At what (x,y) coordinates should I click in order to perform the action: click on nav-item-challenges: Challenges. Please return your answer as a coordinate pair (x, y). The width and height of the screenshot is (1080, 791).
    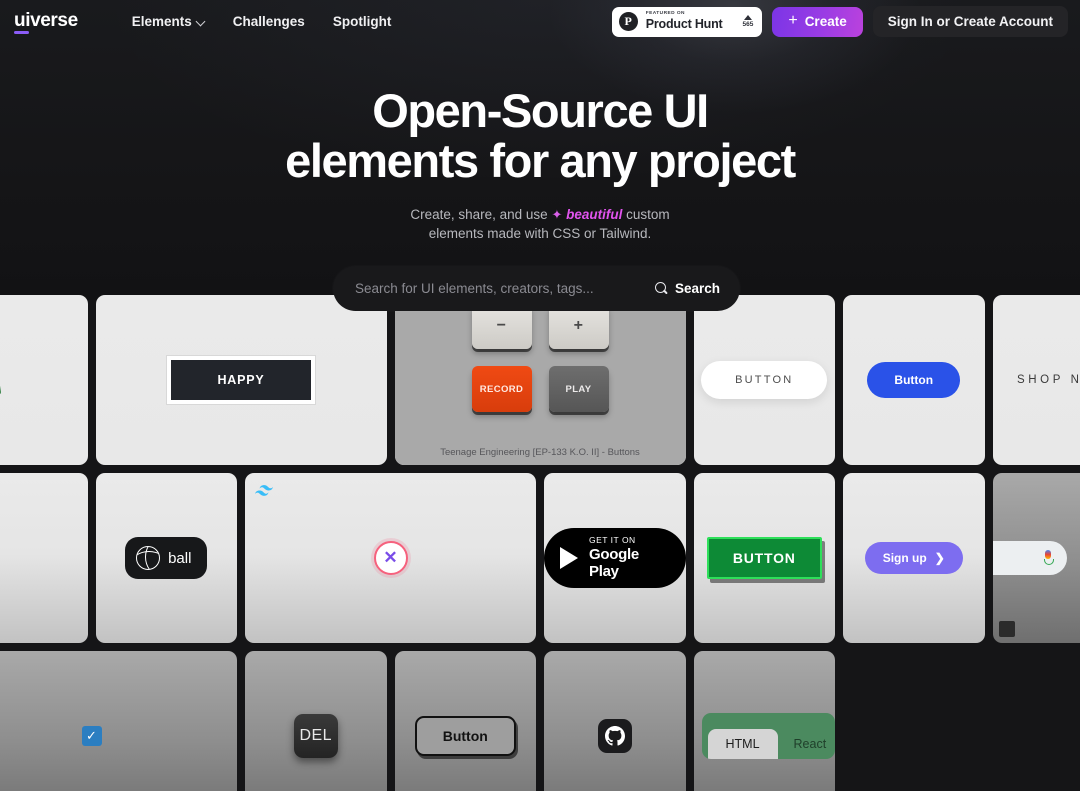
    Looking at the image, I should click on (269, 21).